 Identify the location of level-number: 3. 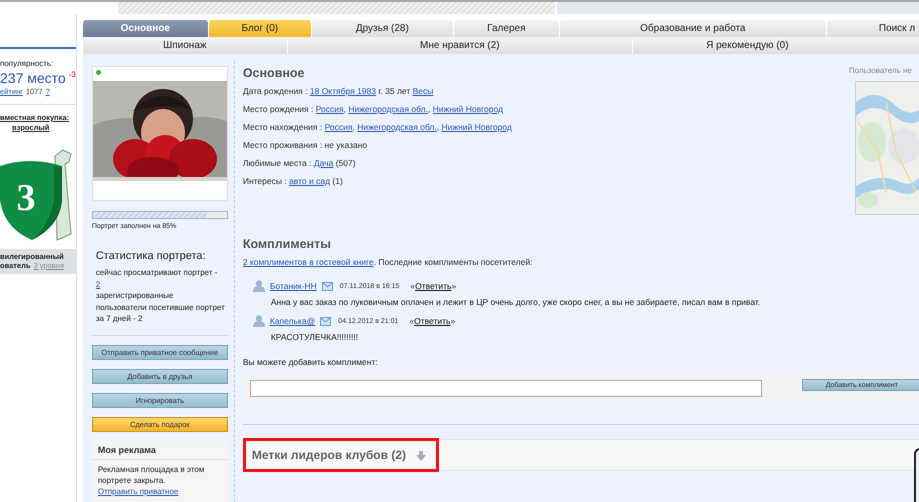
(26, 198).